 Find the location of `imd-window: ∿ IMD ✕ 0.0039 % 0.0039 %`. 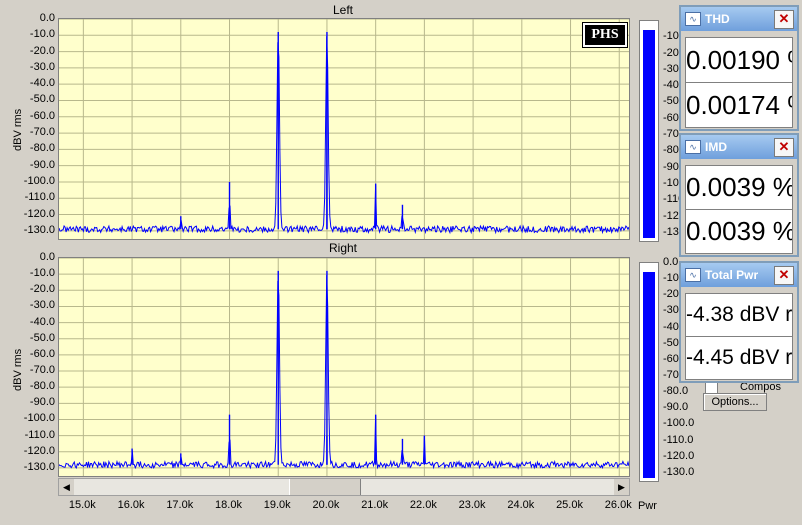

imd-window: ∿ IMD ✕ 0.0039 % 0.0039 % is located at coordinates (739, 195).